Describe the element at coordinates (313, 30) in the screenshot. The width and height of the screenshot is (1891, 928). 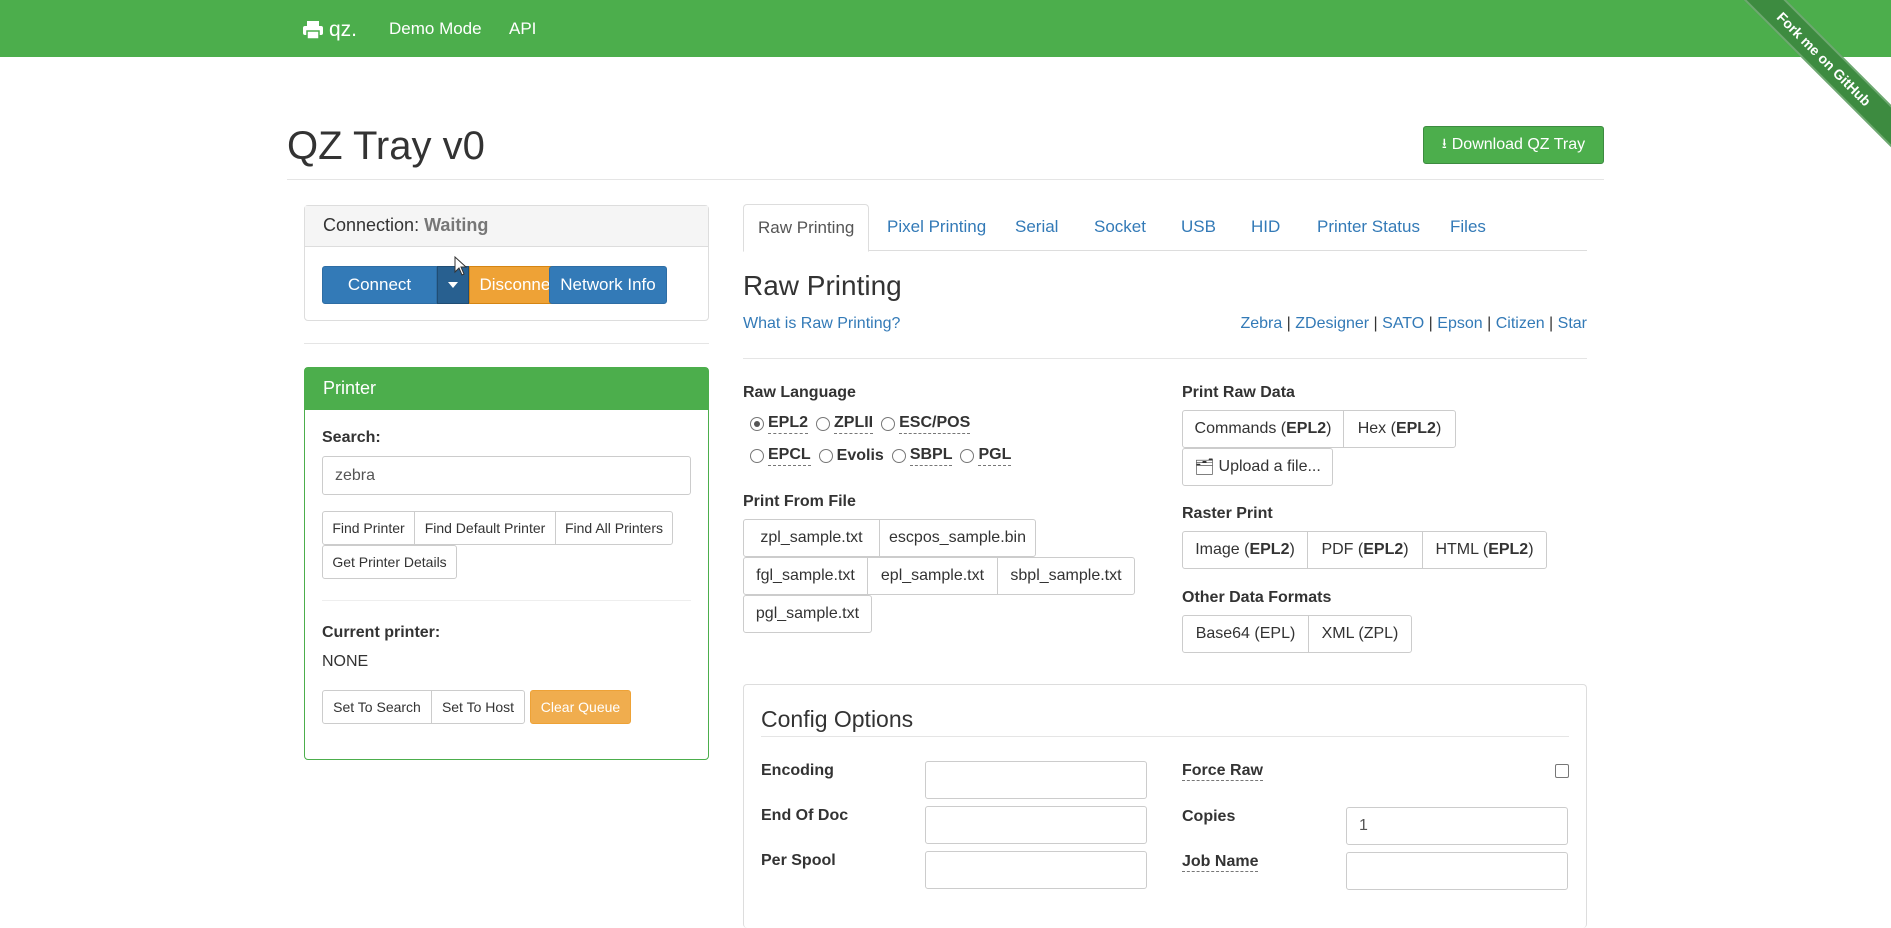
I see `printer-icon` at that location.